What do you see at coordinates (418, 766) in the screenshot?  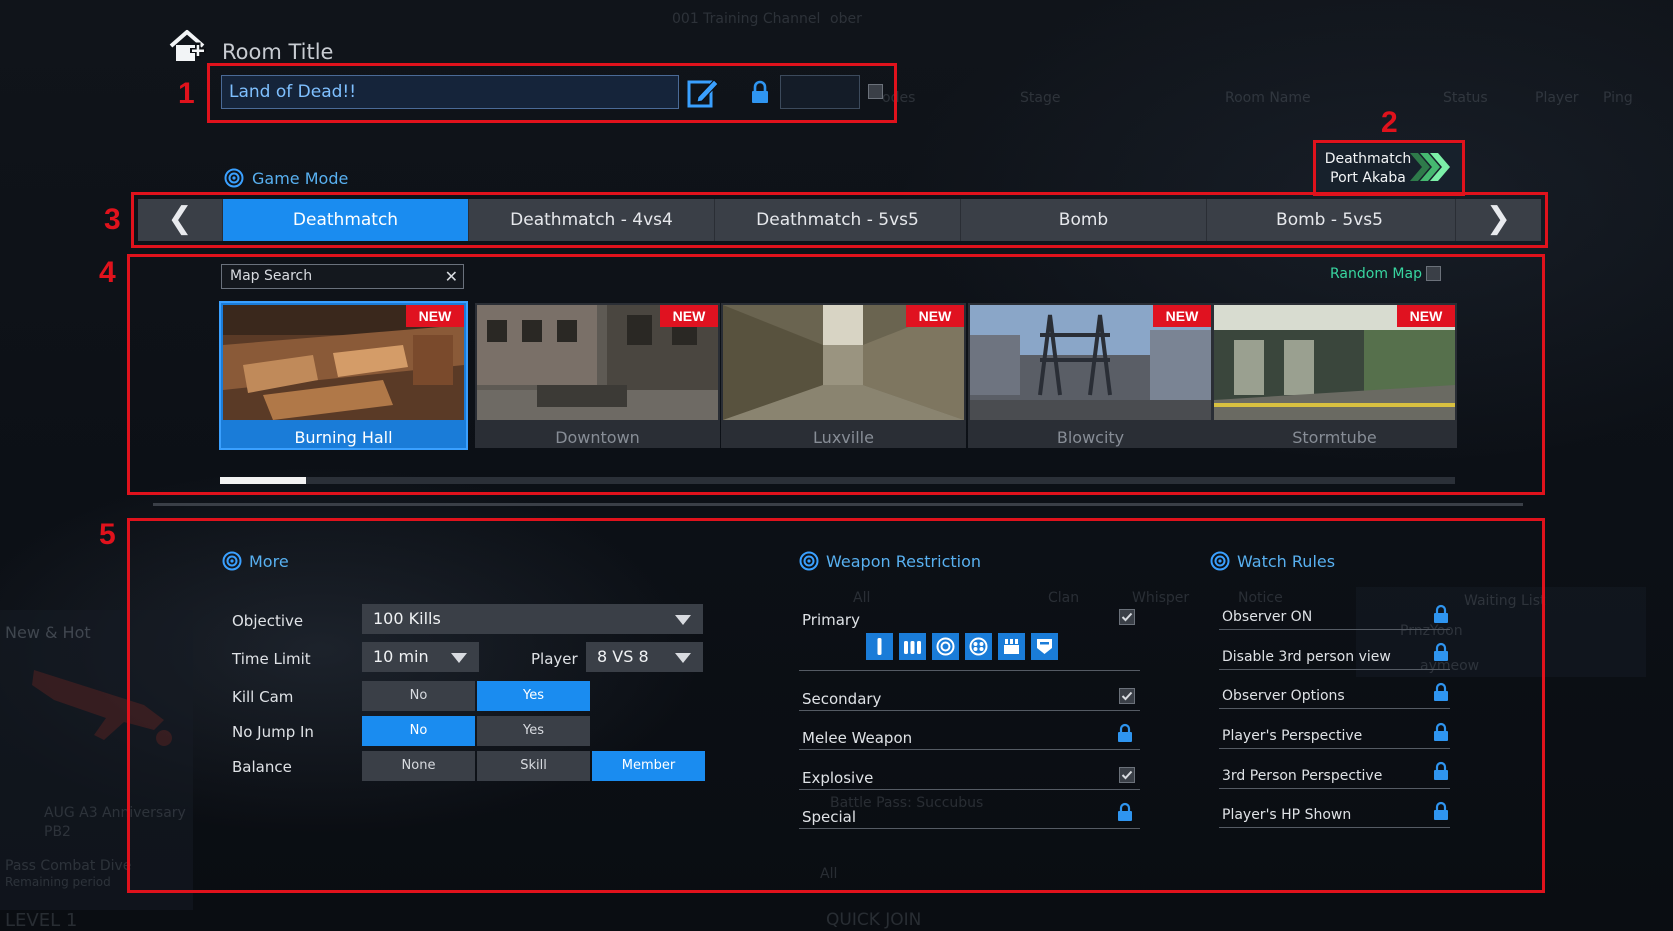 I see `balance-none-button: None` at bounding box center [418, 766].